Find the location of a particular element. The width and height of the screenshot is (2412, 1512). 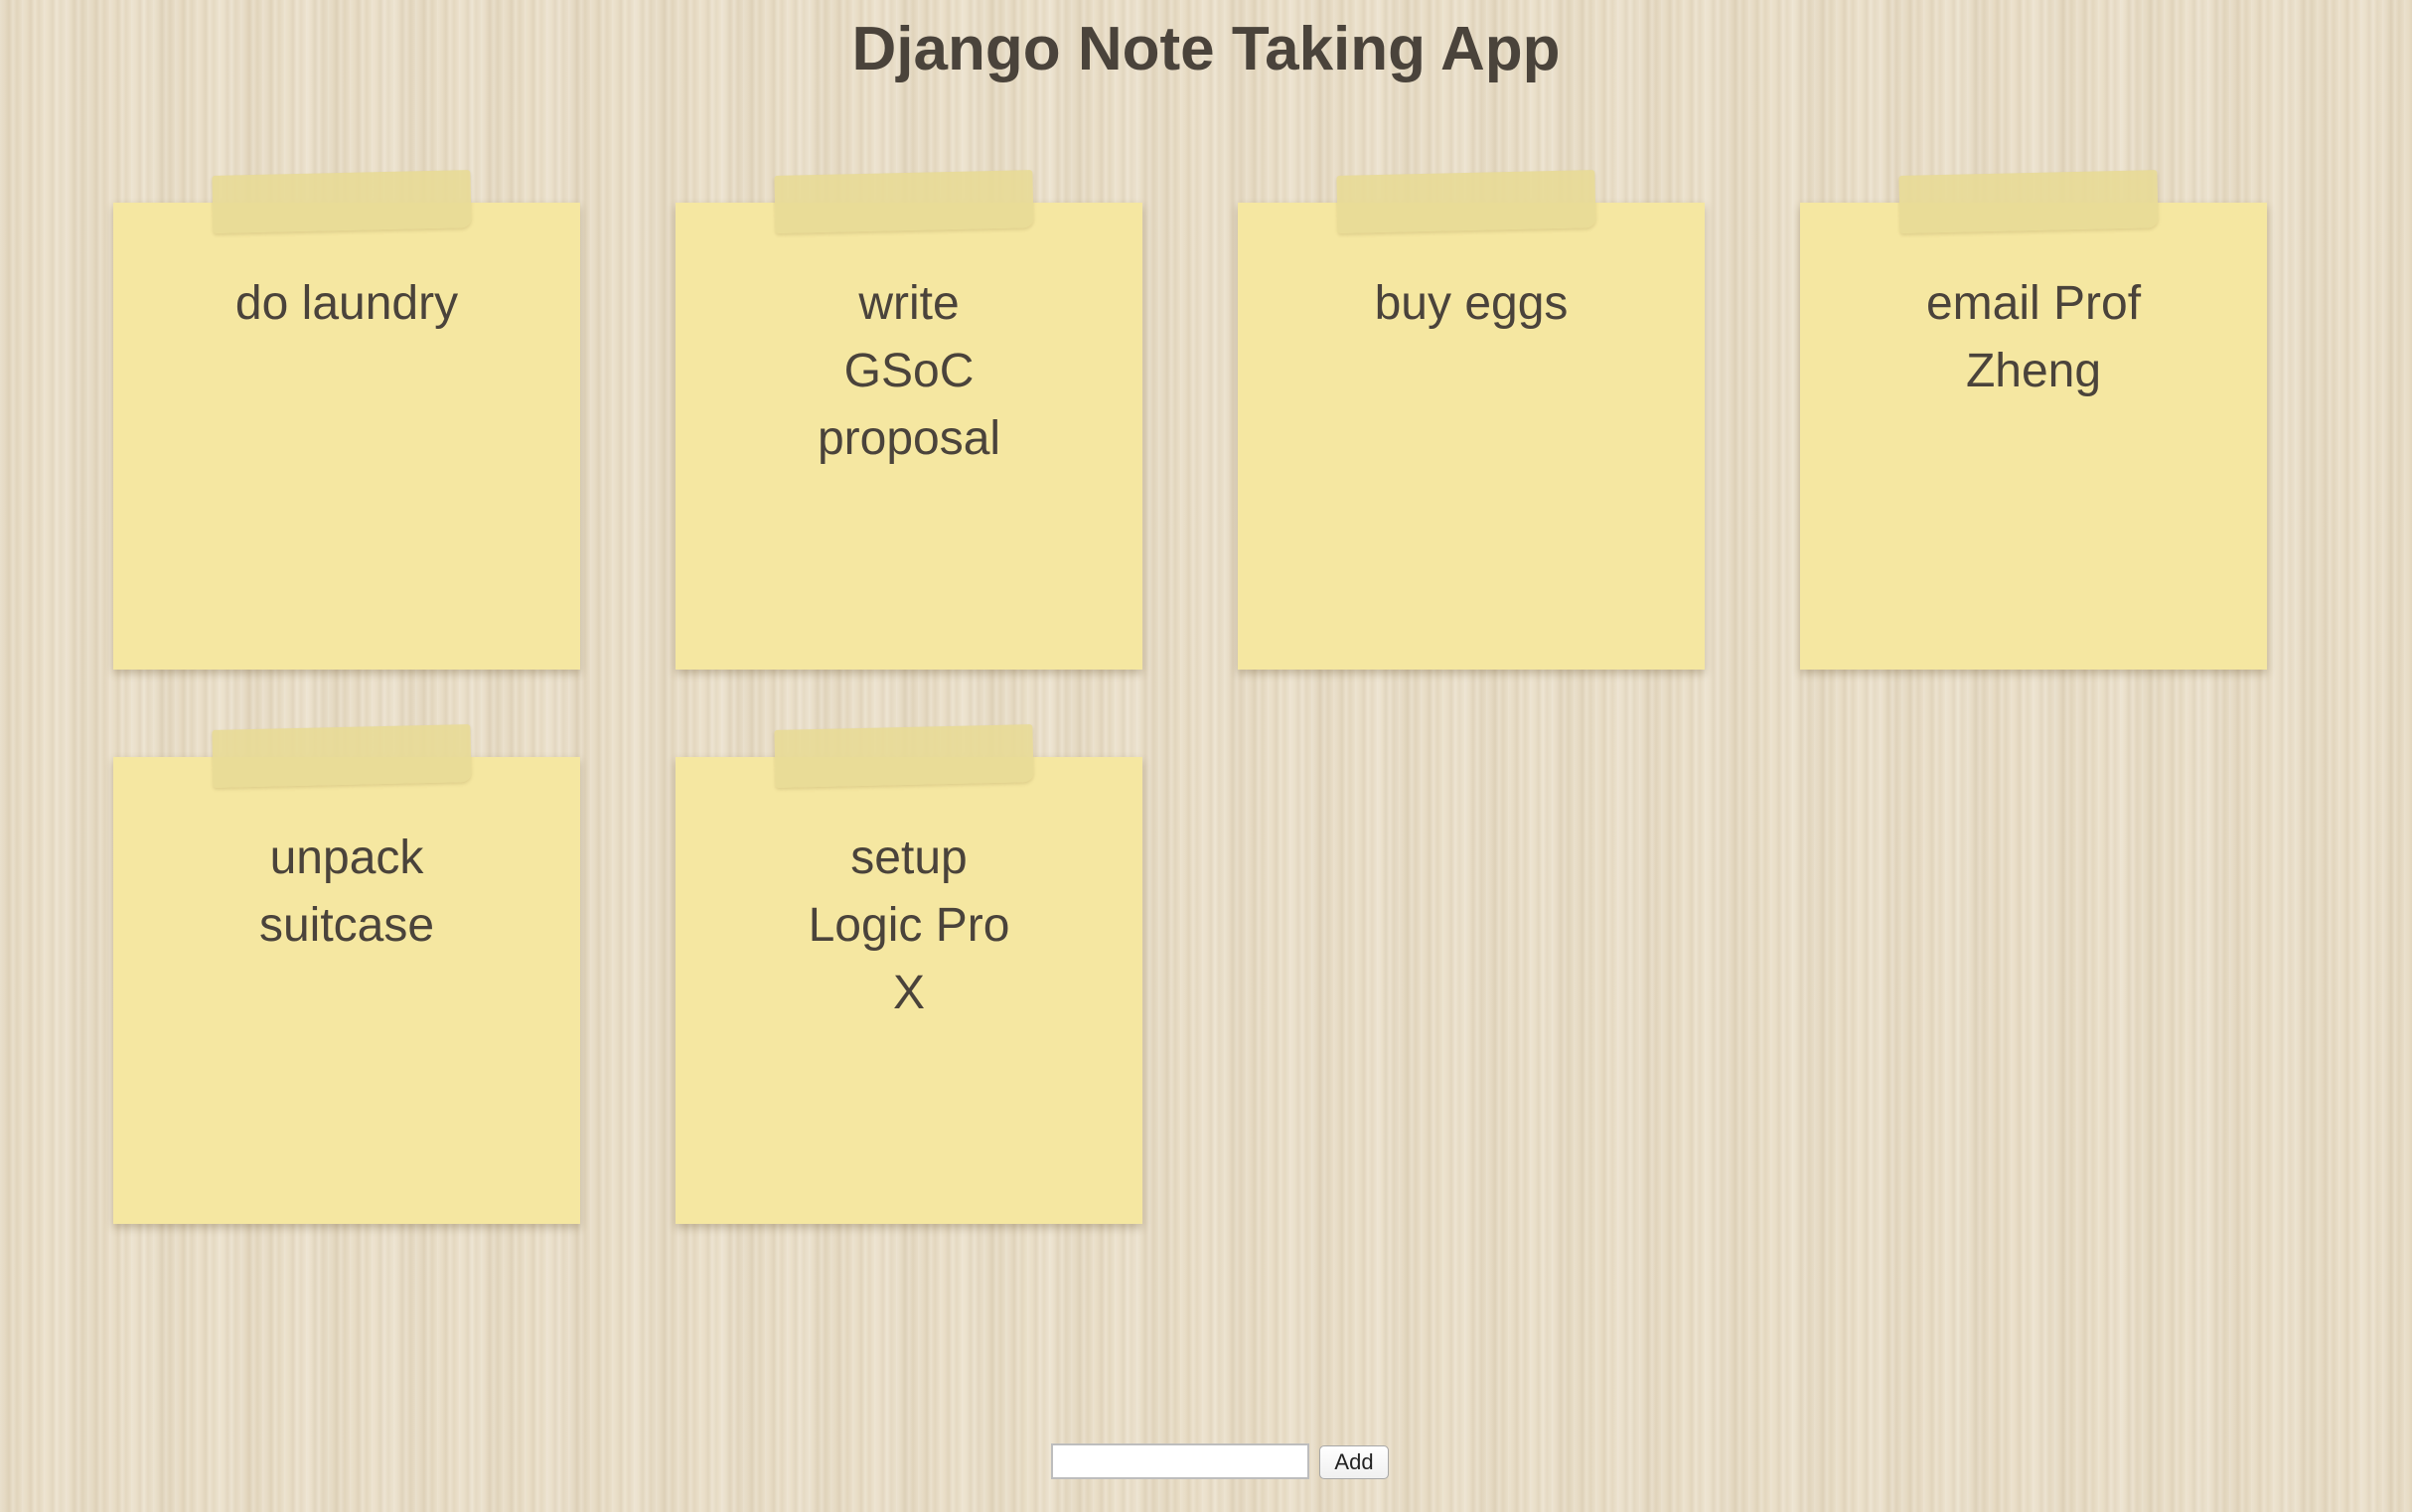

page-title: Django Note Taking App is located at coordinates (1206, 49).